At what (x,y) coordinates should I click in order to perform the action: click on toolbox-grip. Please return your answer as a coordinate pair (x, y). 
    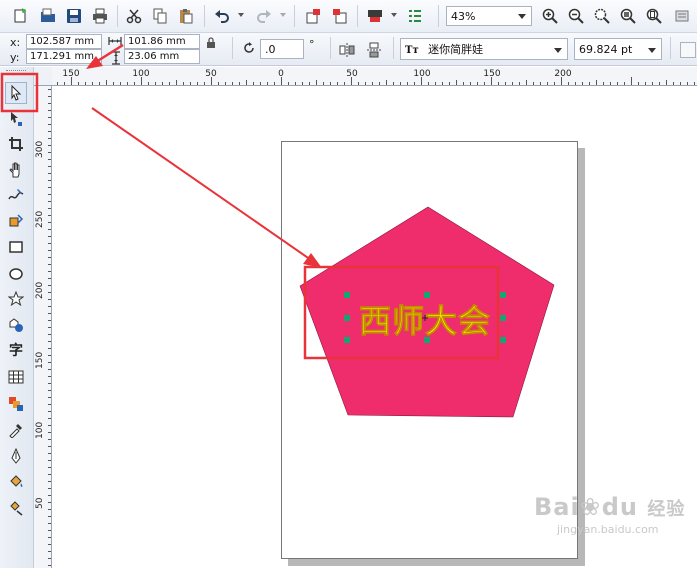
    Looking at the image, I should click on (16, 72).